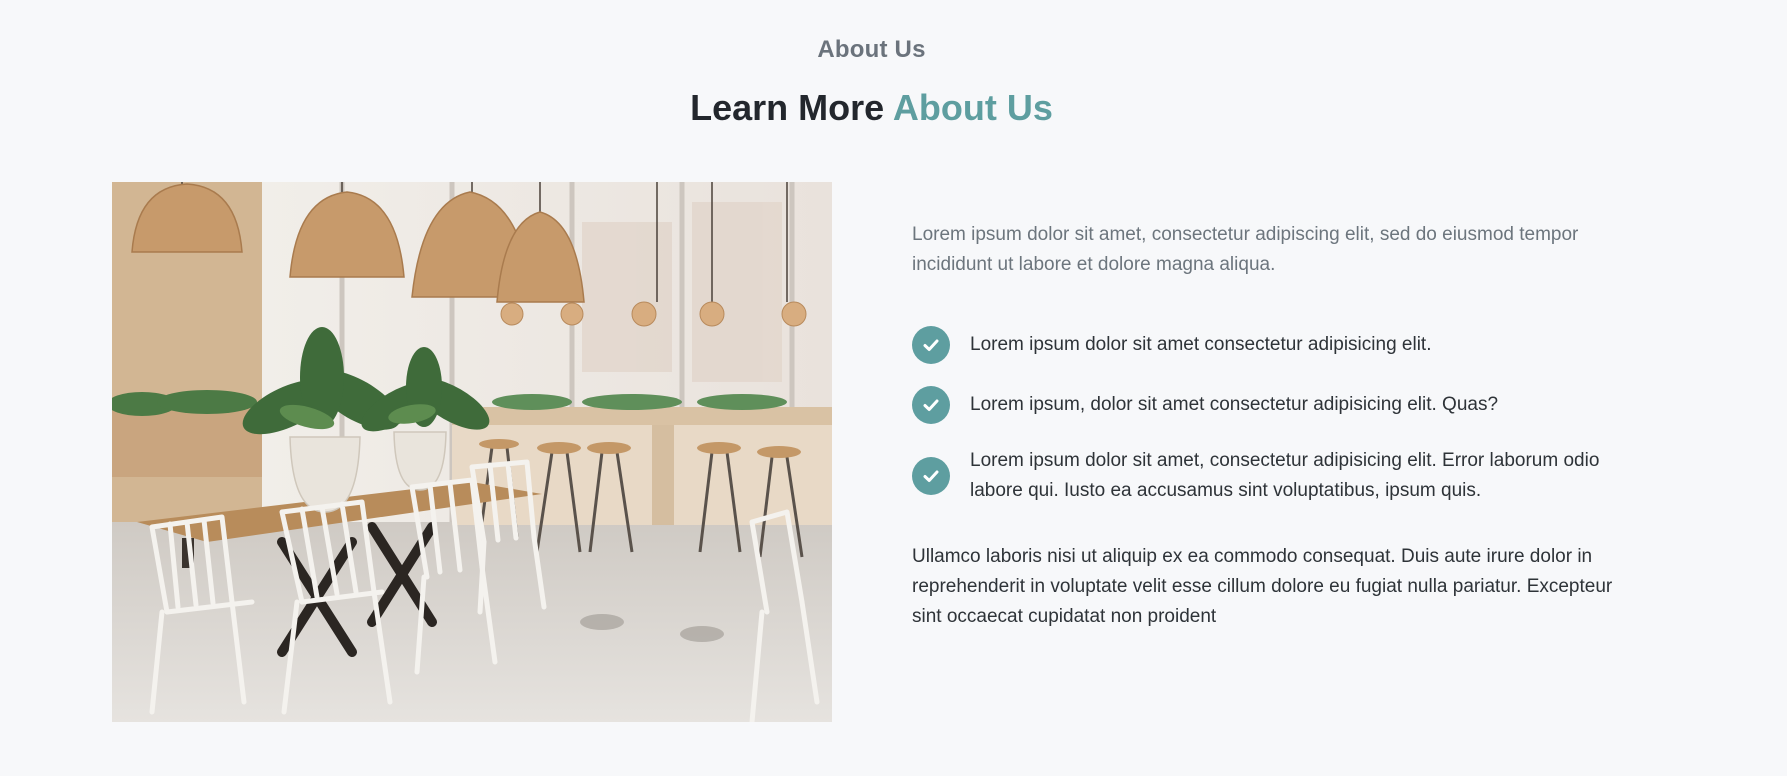  What do you see at coordinates (871, 49) in the screenshot?
I see `section-eyebrow: About Us` at bounding box center [871, 49].